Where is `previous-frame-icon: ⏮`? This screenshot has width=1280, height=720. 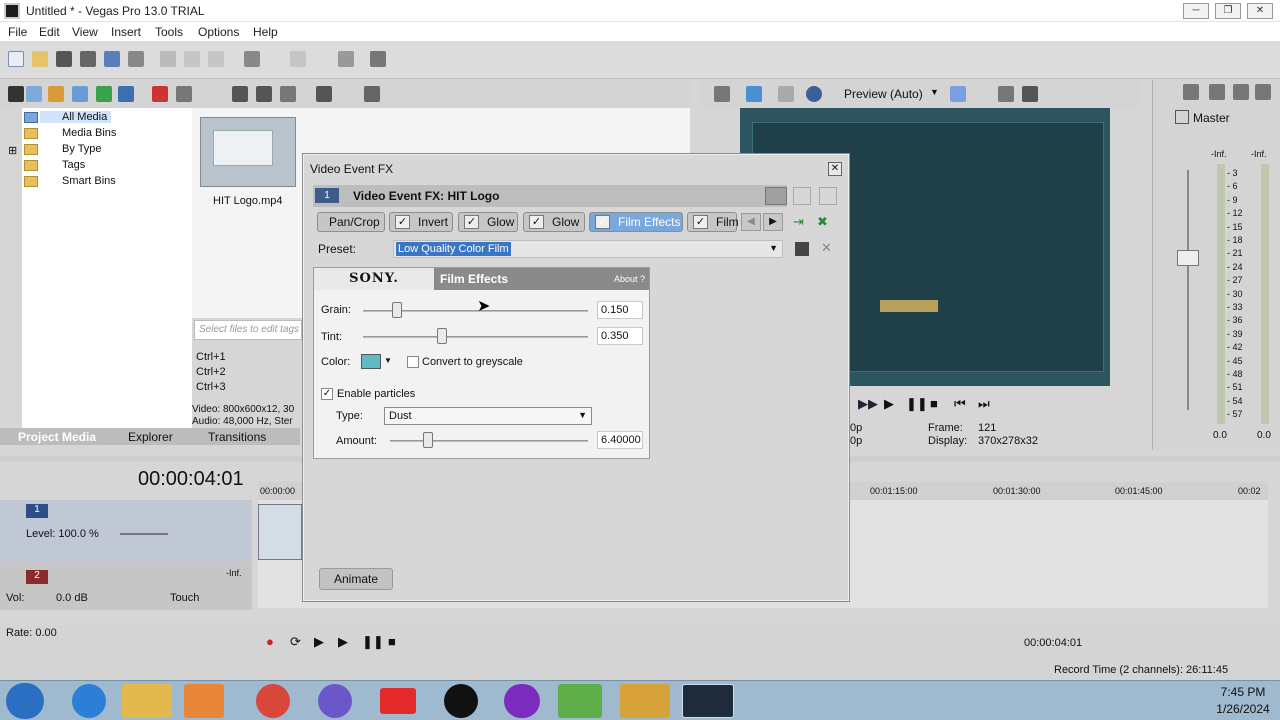 previous-frame-icon: ⏮ is located at coordinates (960, 404).